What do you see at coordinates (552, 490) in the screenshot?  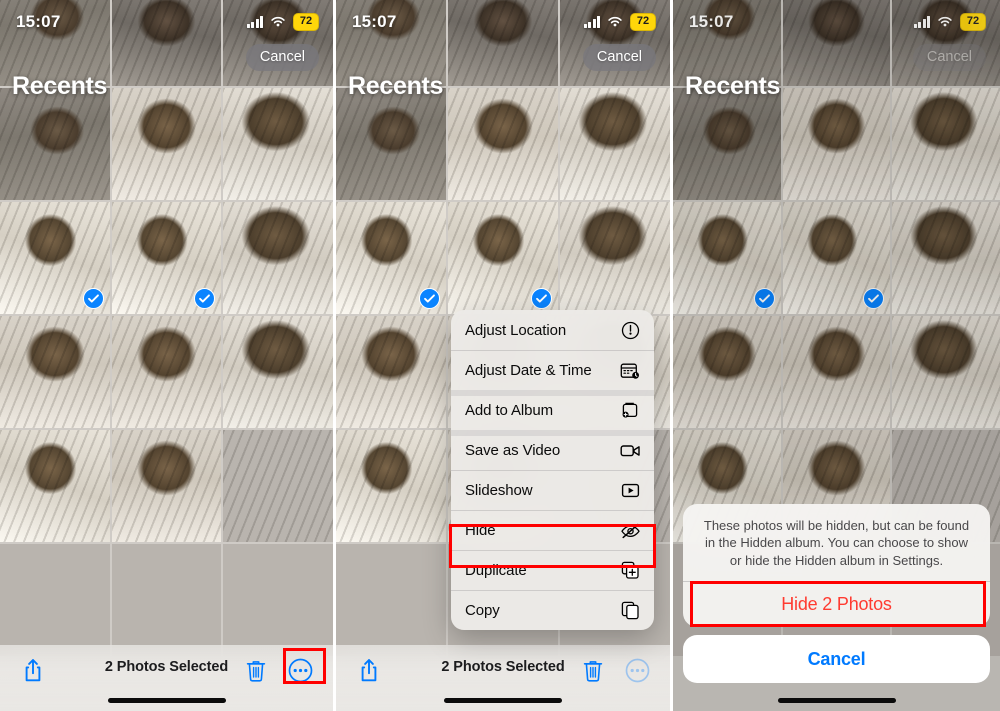 I see `menu-item-slideshow: Slideshow` at bounding box center [552, 490].